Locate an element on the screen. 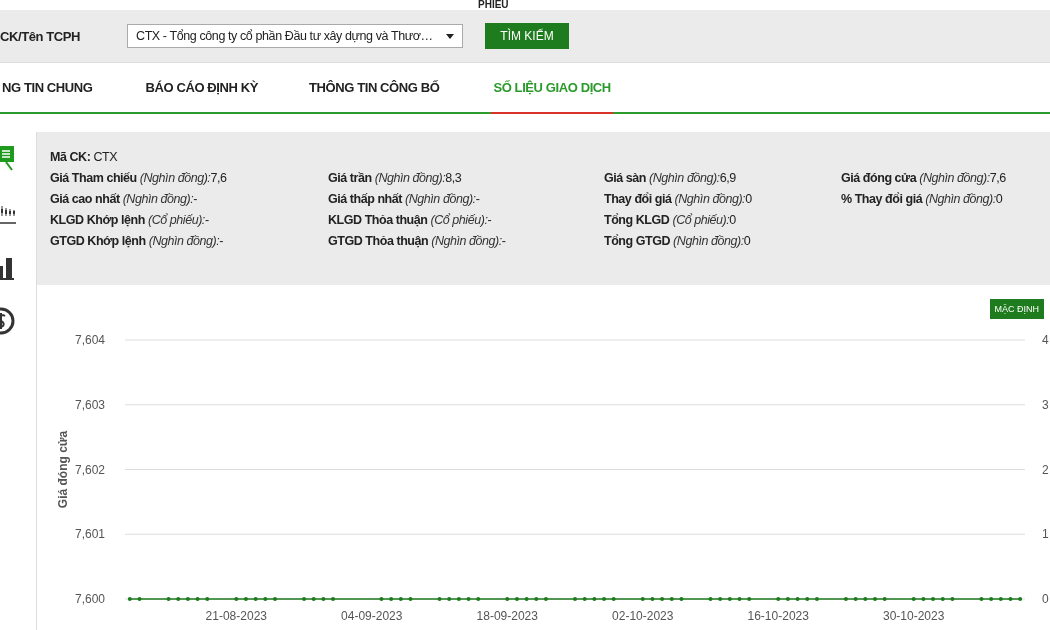 The width and height of the screenshot is (1050, 630). y-axis-label: 7,601 is located at coordinates (89, 534).